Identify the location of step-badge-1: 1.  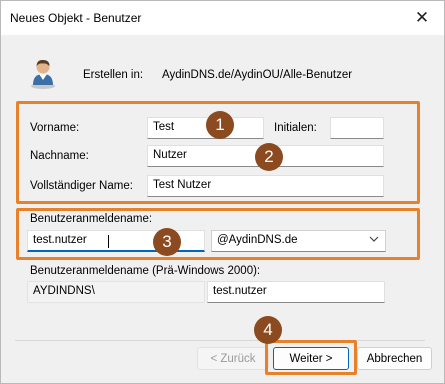
(220, 125).